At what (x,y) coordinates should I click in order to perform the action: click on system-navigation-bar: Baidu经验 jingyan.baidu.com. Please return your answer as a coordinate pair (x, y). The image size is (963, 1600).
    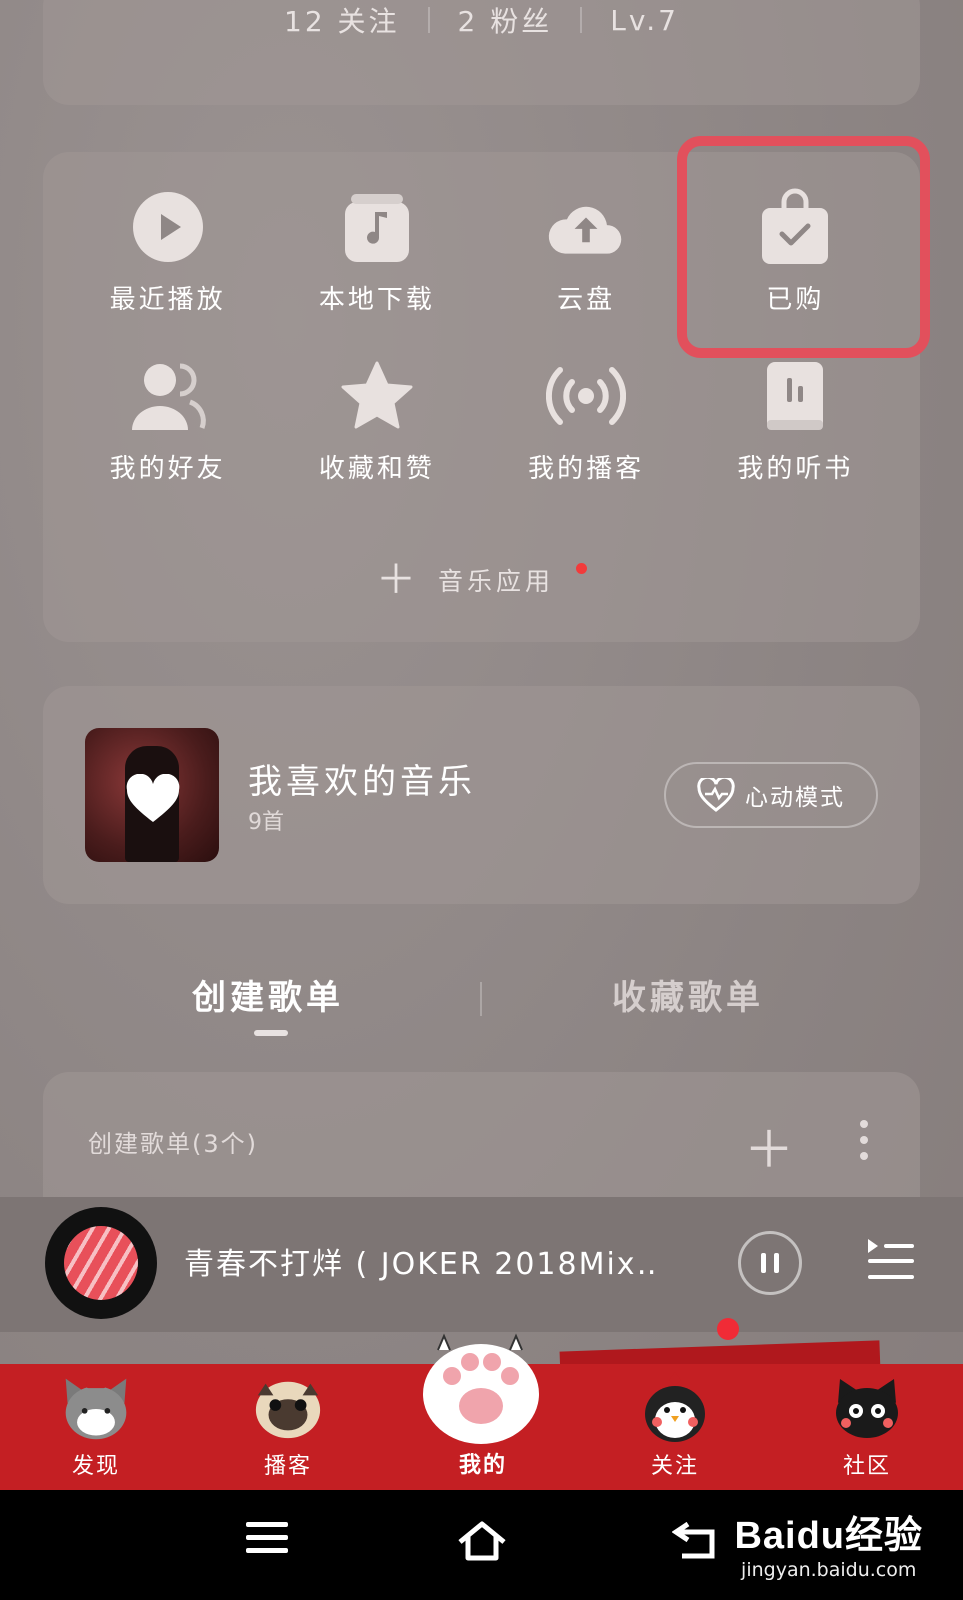
    Looking at the image, I should click on (481, 1545).